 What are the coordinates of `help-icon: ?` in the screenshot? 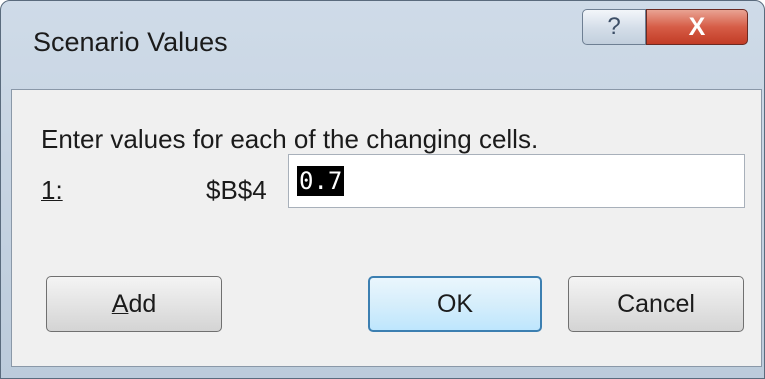 It's located at (614, 26).